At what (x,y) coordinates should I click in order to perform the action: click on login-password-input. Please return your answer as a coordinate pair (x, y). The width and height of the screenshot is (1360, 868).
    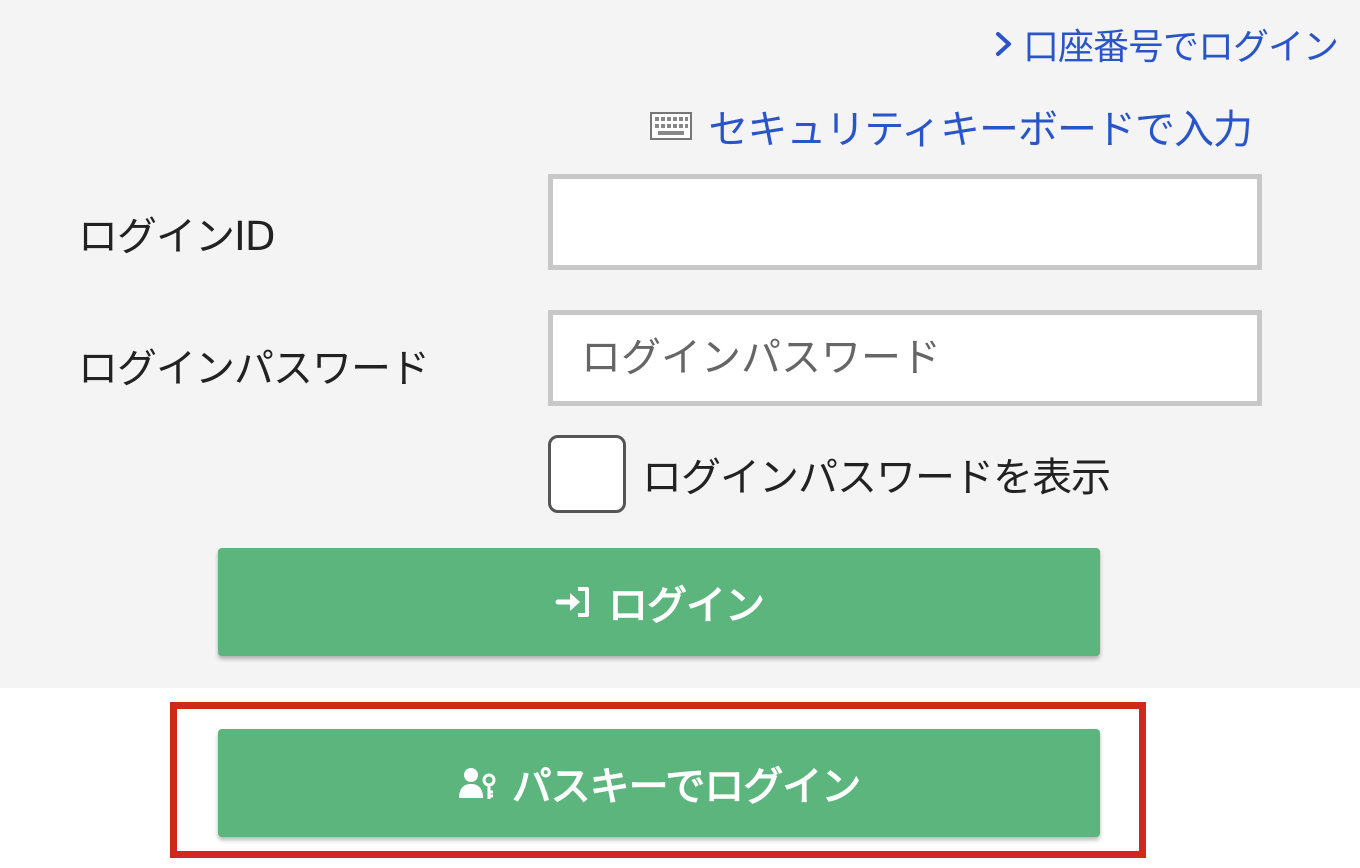
    Looking at the image, I should click on (905, 358).